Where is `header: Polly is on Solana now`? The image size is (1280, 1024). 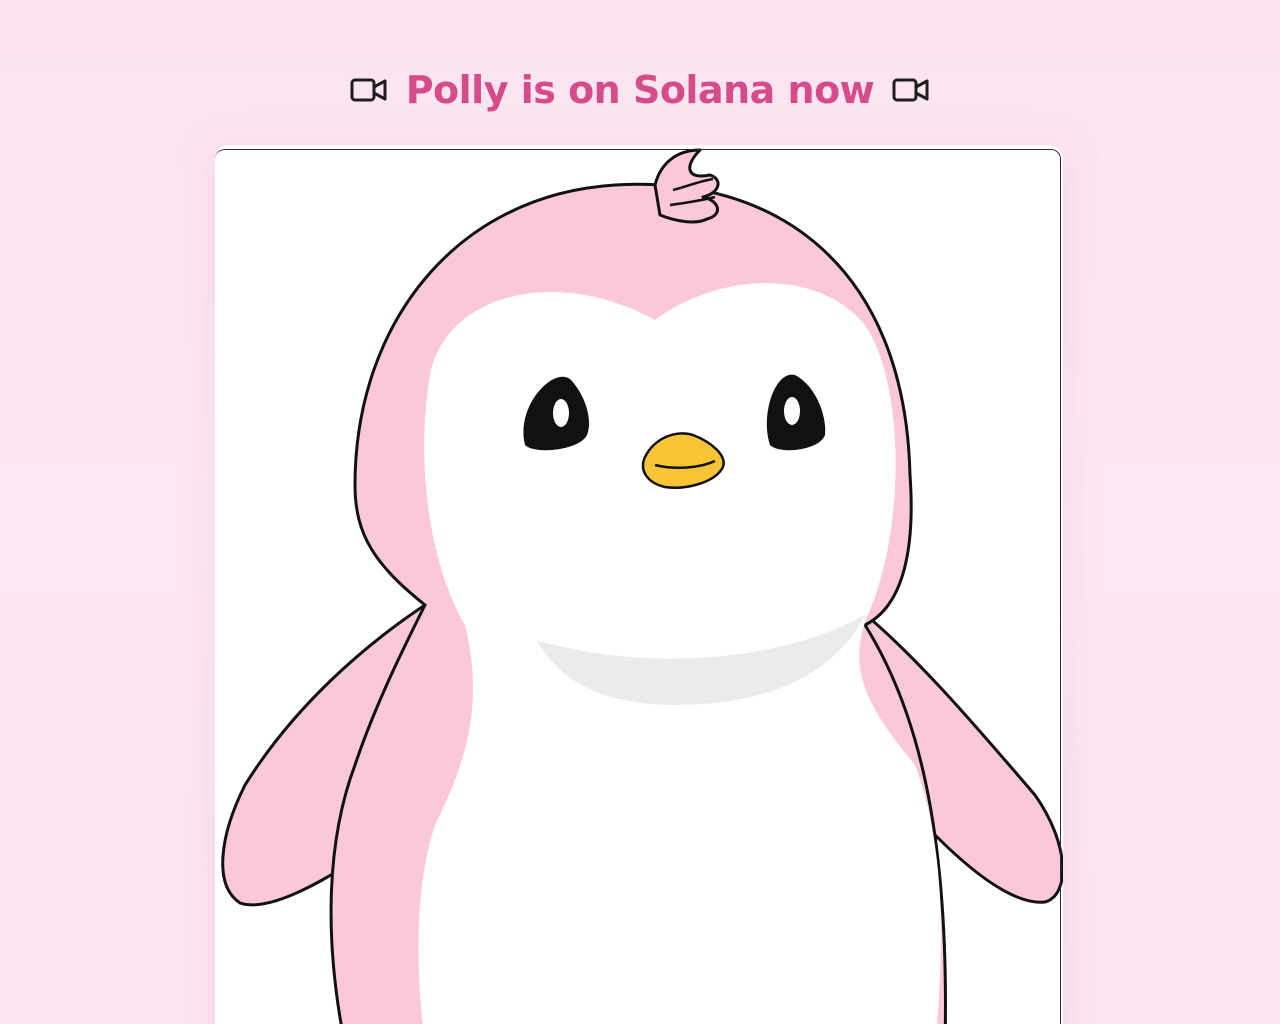 header: Polly is on Solana now is located at coordinates (640, 90).